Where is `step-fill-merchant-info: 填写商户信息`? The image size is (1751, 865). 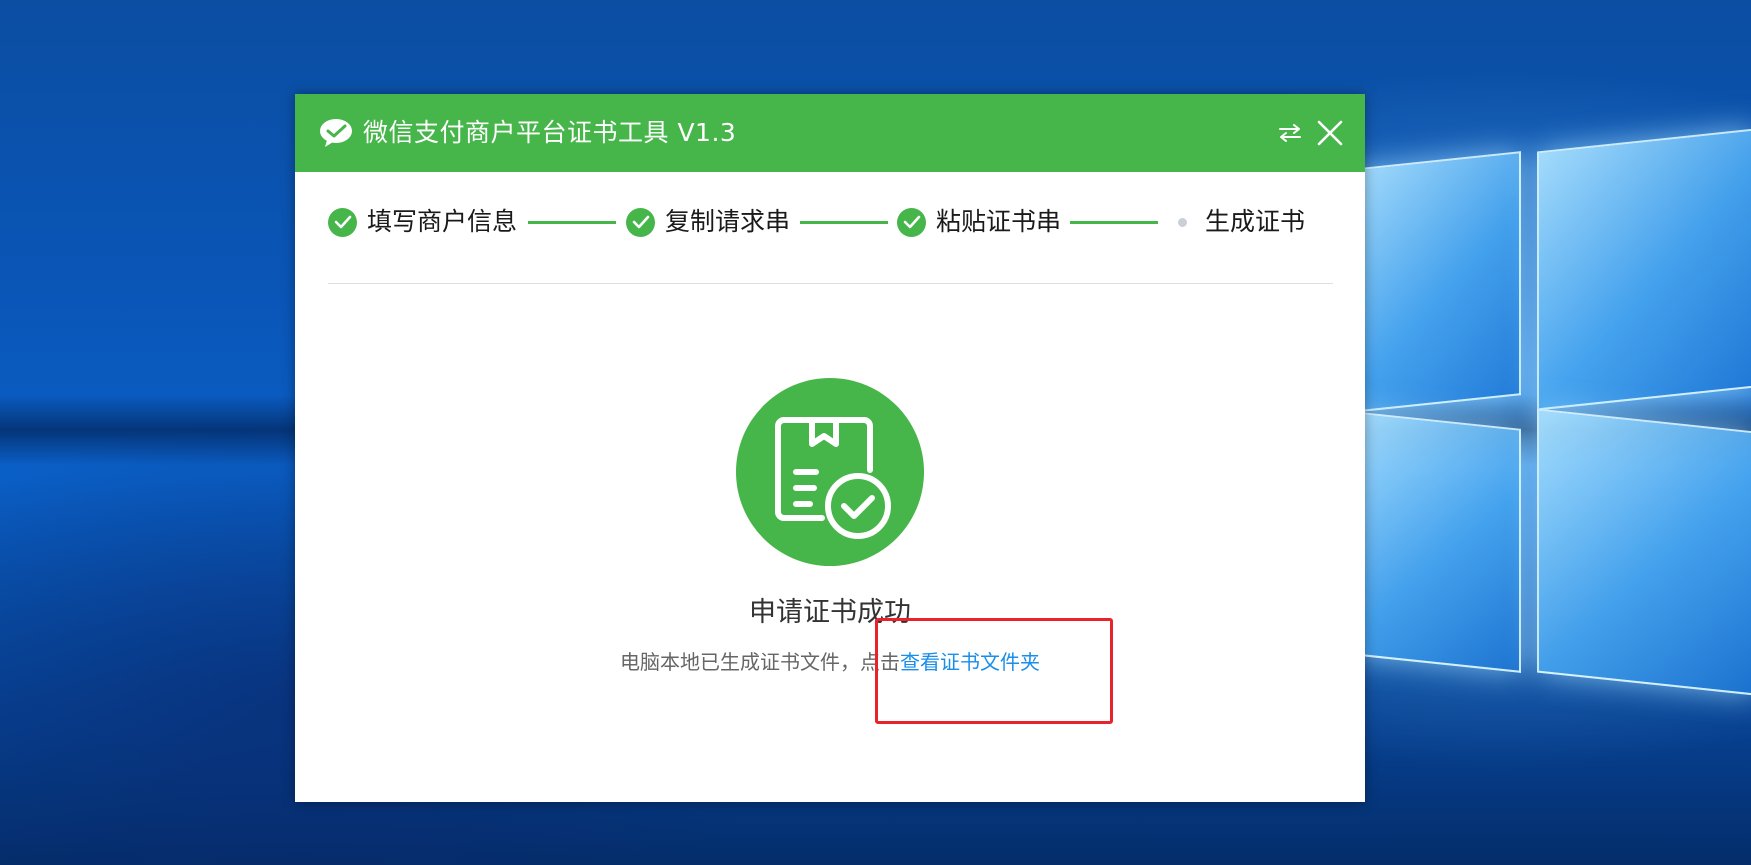 step-fill-merchant-info: 填写商户信息 is located at coordinates (422, 222).